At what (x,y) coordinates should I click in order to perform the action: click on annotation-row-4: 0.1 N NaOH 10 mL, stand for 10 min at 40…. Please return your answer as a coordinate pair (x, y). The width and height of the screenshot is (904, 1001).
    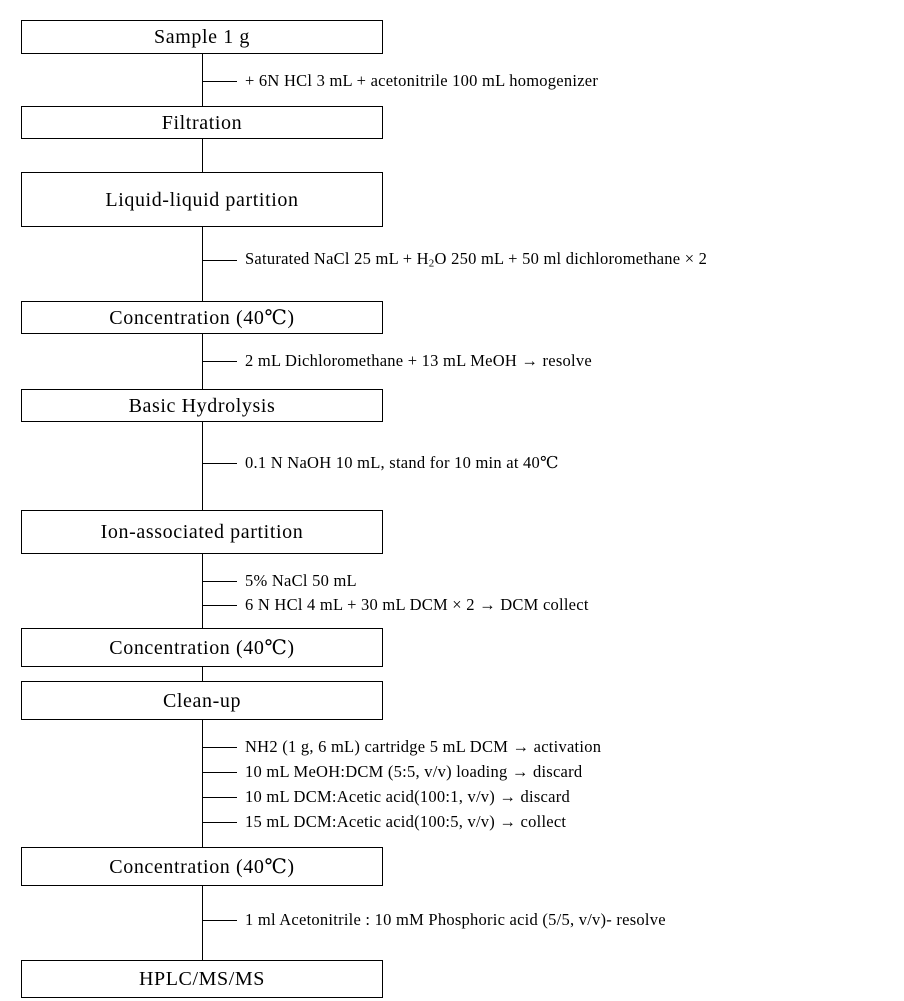
    Looking at the image, I should click on (381, 463).